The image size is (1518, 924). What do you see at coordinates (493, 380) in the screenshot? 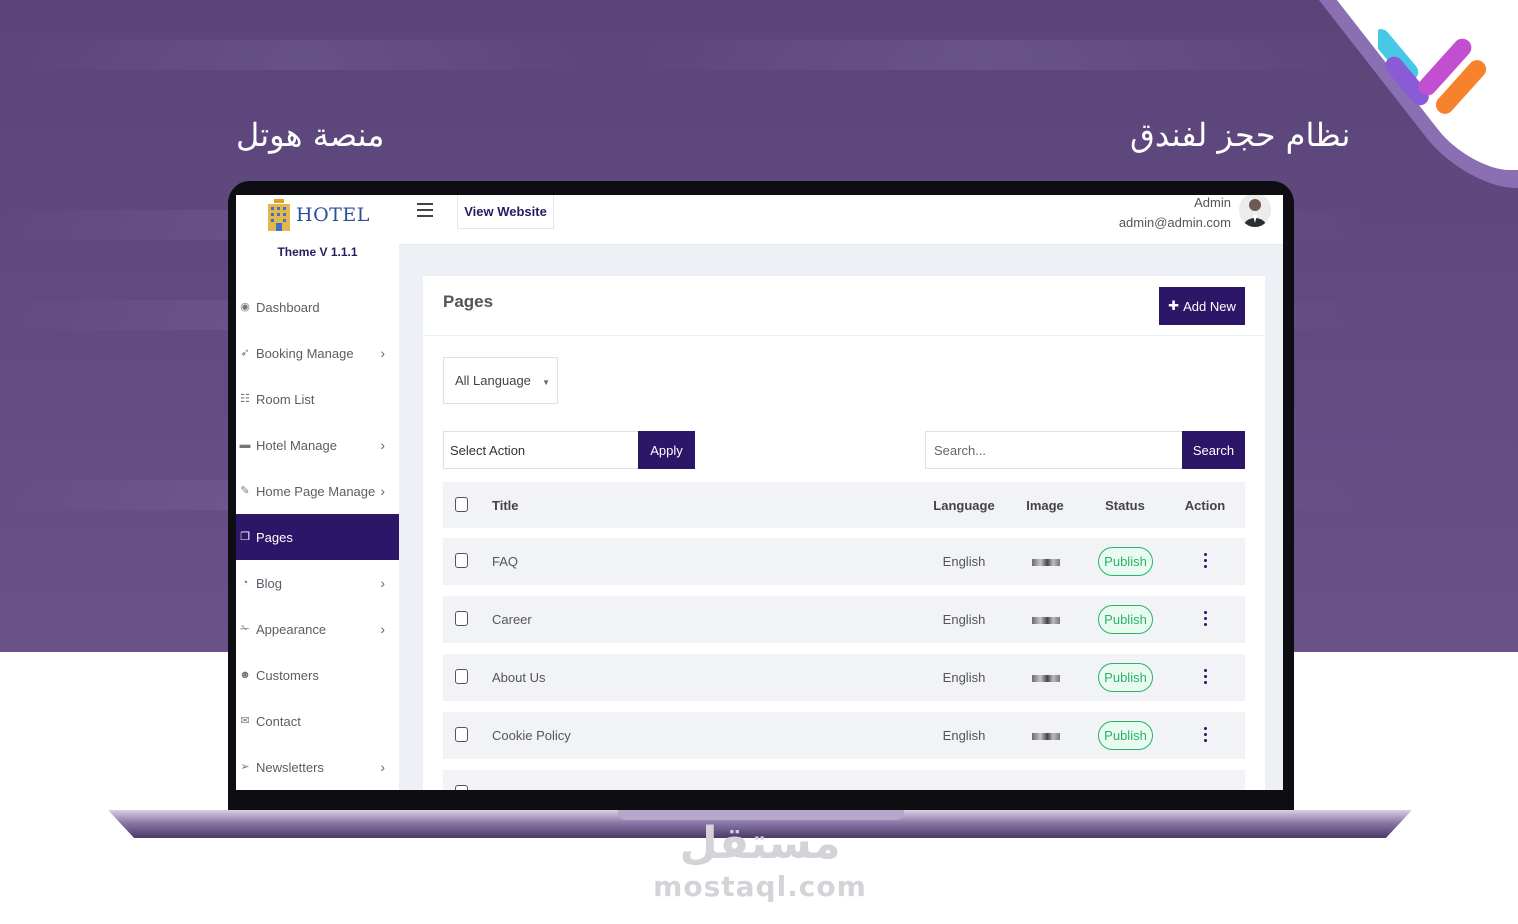
I see `language-filter-value: All Language` at bounding box center [493, 380].